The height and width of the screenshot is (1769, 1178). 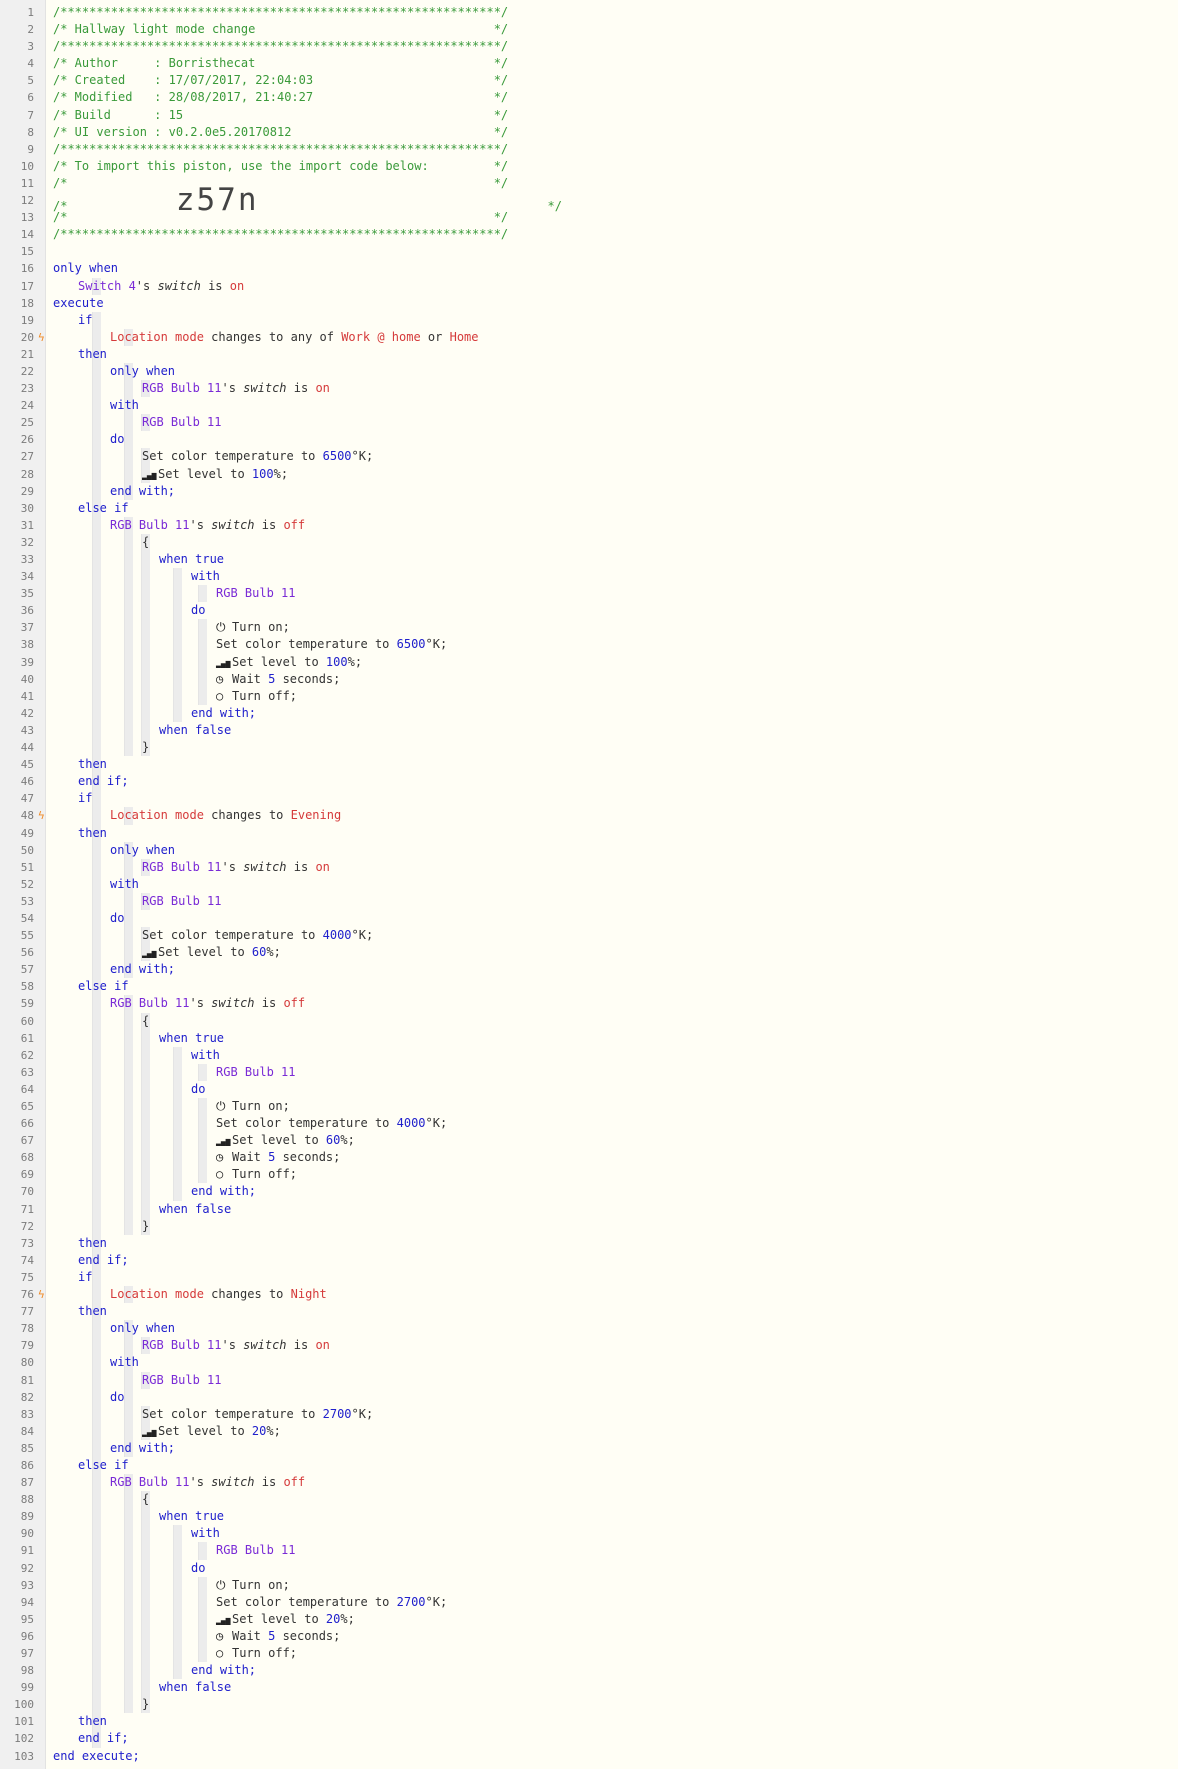 I want to click on code-statement: /* Author : Borristhecat */, so click(x=280, y=63).